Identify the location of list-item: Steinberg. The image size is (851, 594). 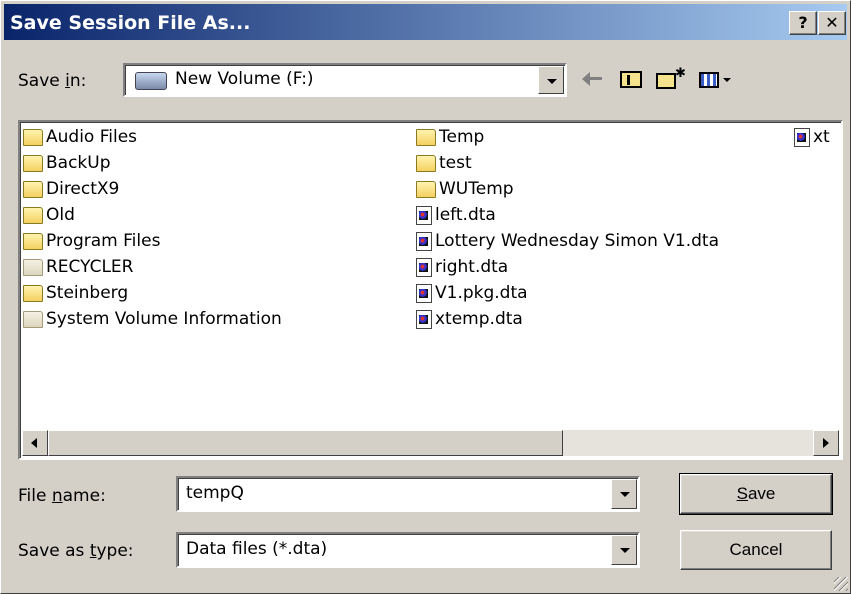
(75, 293).